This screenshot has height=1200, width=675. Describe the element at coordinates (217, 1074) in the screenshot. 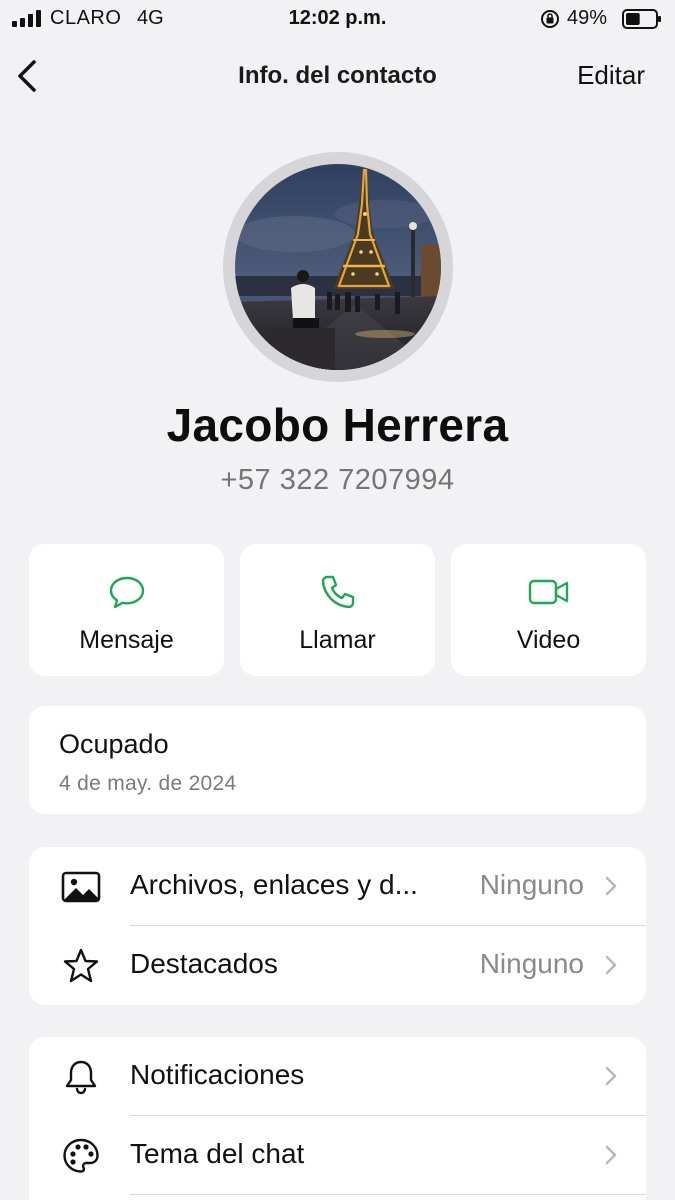

I see `row-label: Notificaciones` at that location.